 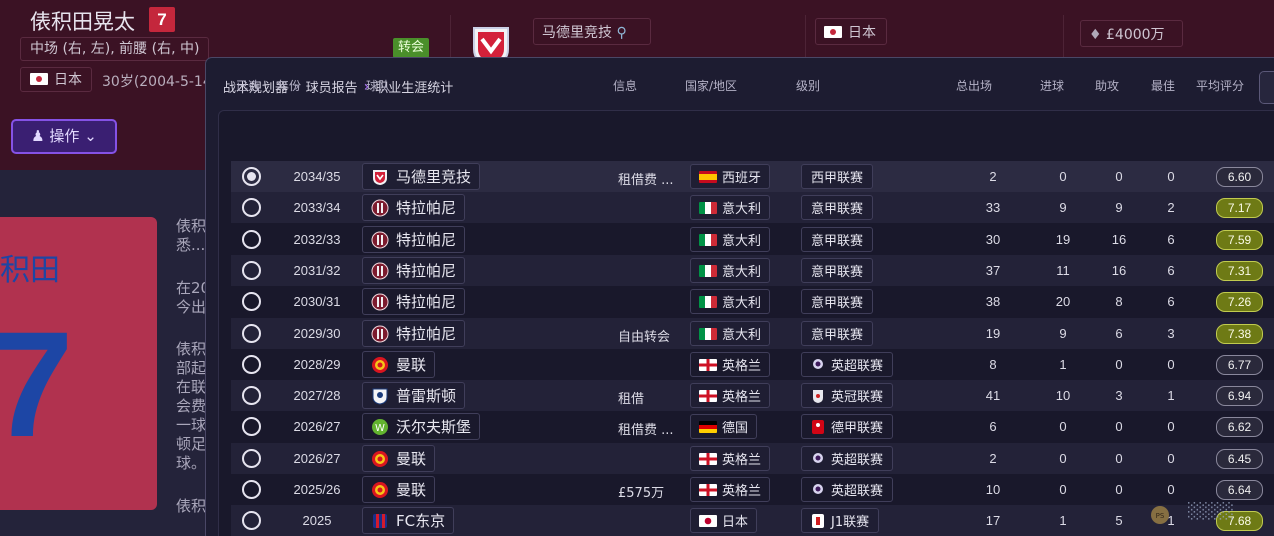 What do you see at coordinates (974, 85) in the screenshot?
I see `column-header-apps: 总出场` at bounding box center [974, 85].